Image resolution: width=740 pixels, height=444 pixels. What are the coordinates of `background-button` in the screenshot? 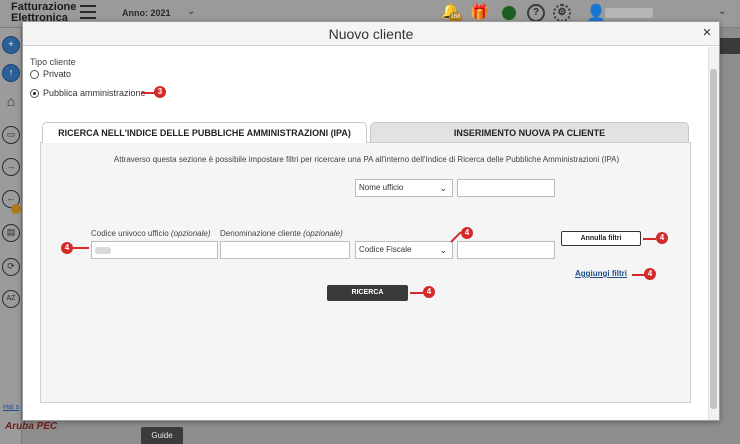 It's located at (728, 46).